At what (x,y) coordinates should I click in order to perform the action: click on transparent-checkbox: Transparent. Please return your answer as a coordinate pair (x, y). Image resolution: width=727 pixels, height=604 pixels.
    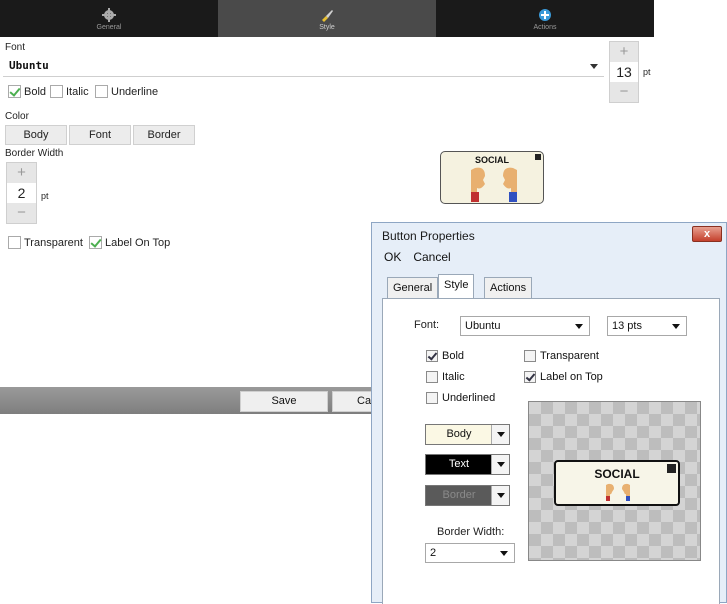
    Looking at the image, I should click on (45, 242).